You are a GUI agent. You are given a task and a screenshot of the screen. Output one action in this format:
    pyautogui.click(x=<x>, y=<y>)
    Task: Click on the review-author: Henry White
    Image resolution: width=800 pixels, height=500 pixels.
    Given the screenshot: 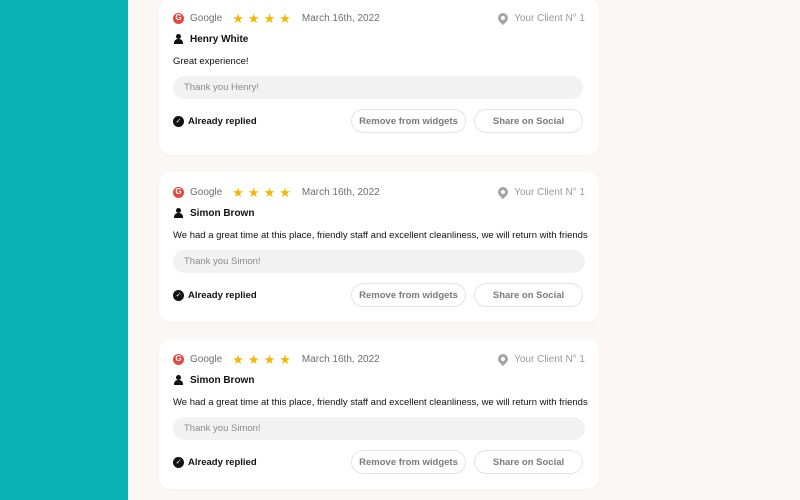 What is the action you would take?
    pyautogui.click(x=219, y=39)
    